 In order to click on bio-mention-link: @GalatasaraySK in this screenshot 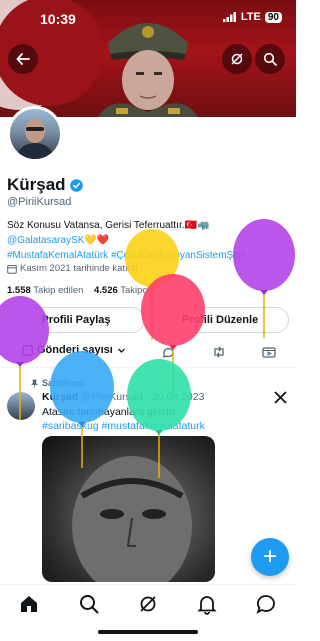, I will do `click(45, 240)`.